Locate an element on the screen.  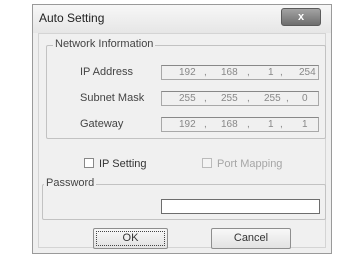
ip-octet-1: 192 is located at coordinates (187, 72).